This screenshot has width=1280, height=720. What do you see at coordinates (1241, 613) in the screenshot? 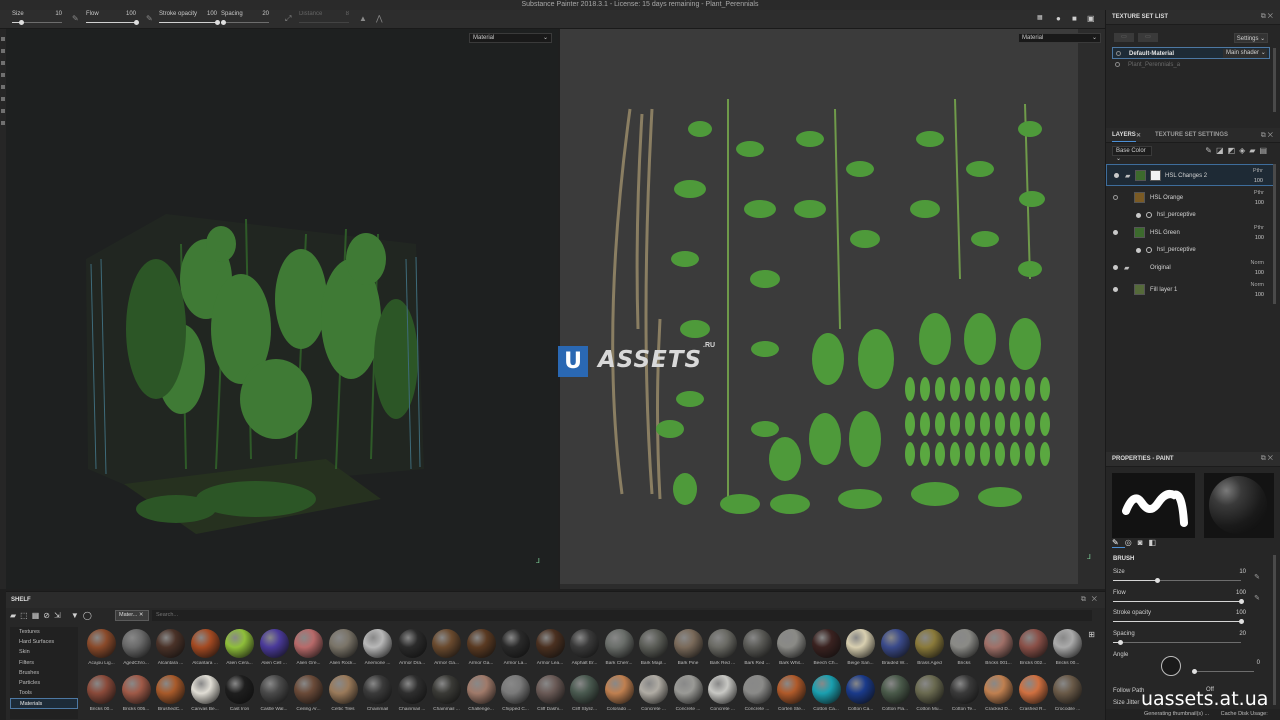
I see `prop-stroke-opacity-value: 100` at bounding box center [1241, 613].